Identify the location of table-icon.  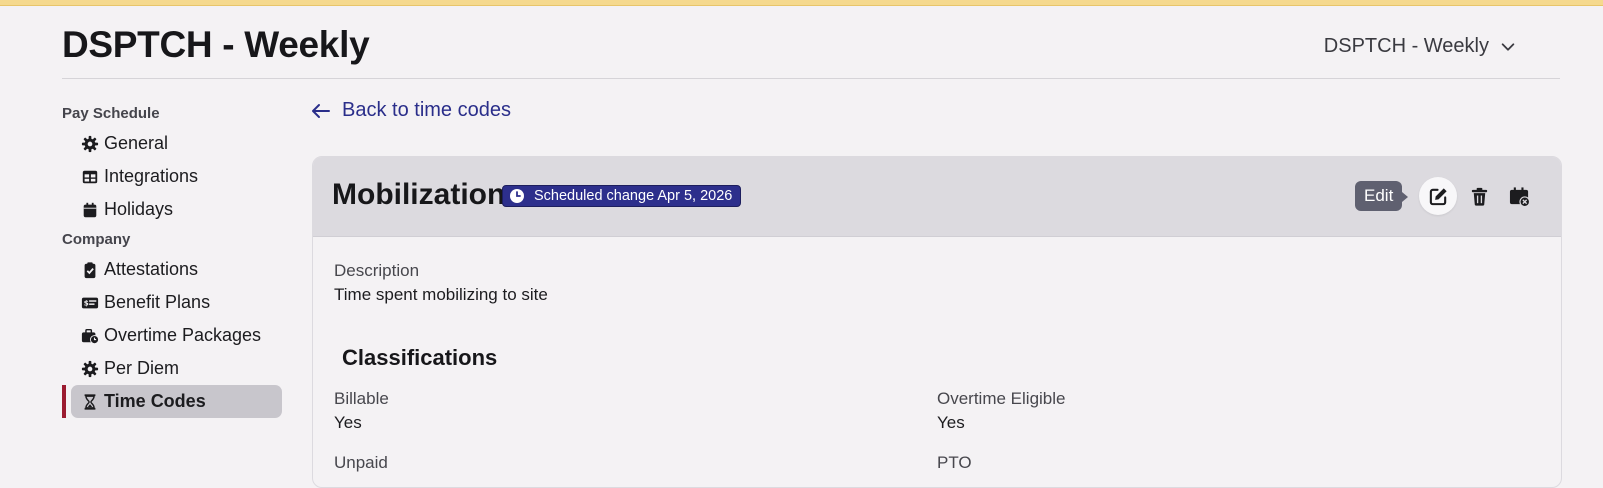
(90, 177).